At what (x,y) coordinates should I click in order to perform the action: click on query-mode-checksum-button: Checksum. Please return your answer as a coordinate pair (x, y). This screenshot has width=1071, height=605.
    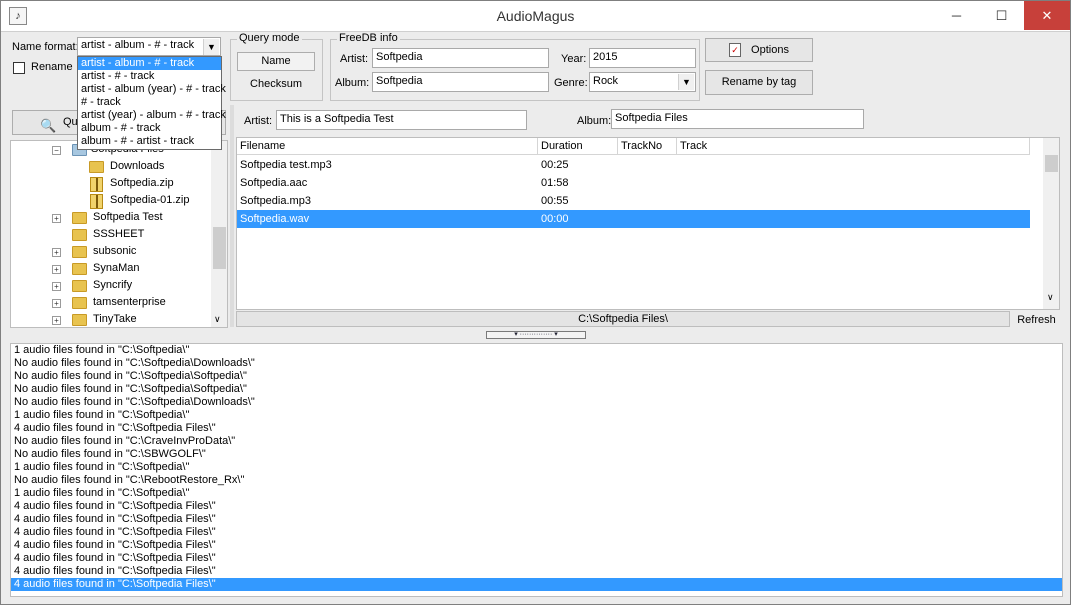
    Looking at the image, I should click on (276, 84).